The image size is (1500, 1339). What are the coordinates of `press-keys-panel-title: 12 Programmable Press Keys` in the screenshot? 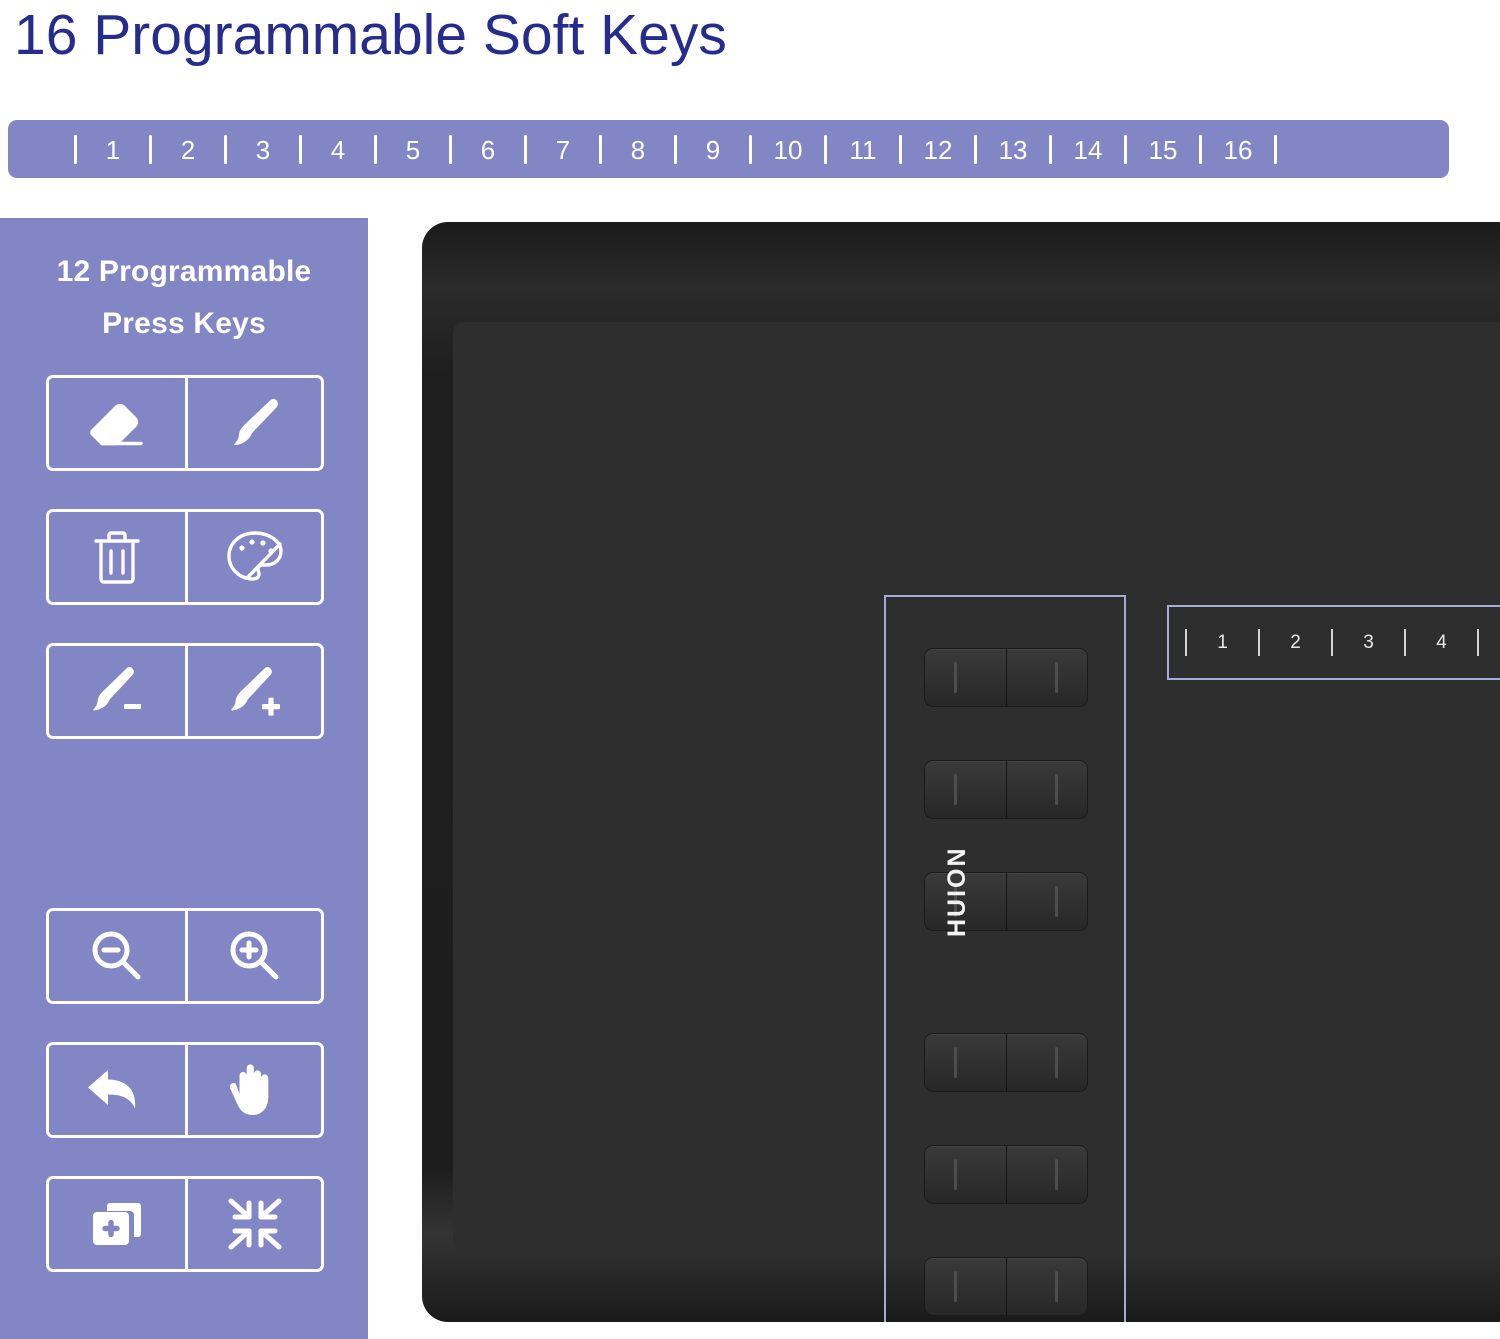 It's located at (184, 284).